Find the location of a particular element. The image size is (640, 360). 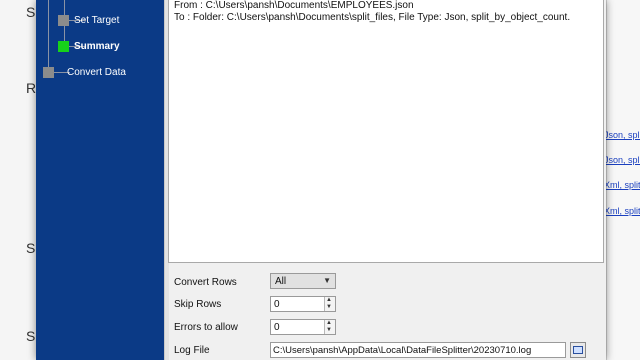

log-file-label: Log File is located at coordinates (192, 350).